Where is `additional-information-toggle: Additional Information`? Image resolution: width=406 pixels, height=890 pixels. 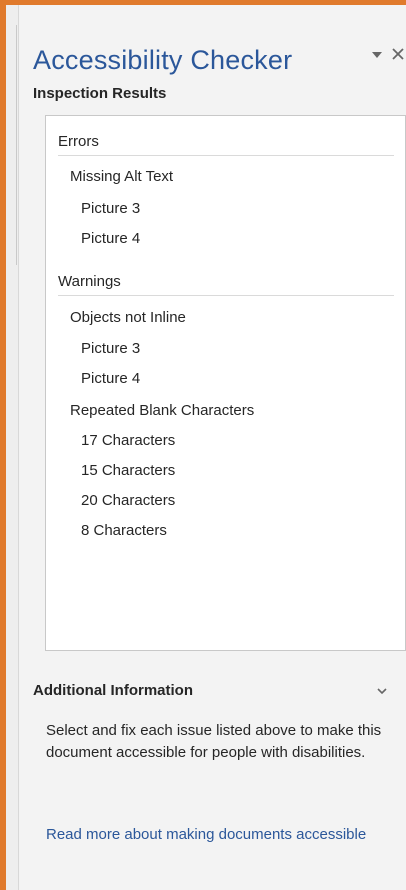
additional-information-toggle: Additional Information is located at coordinates (210, 690).